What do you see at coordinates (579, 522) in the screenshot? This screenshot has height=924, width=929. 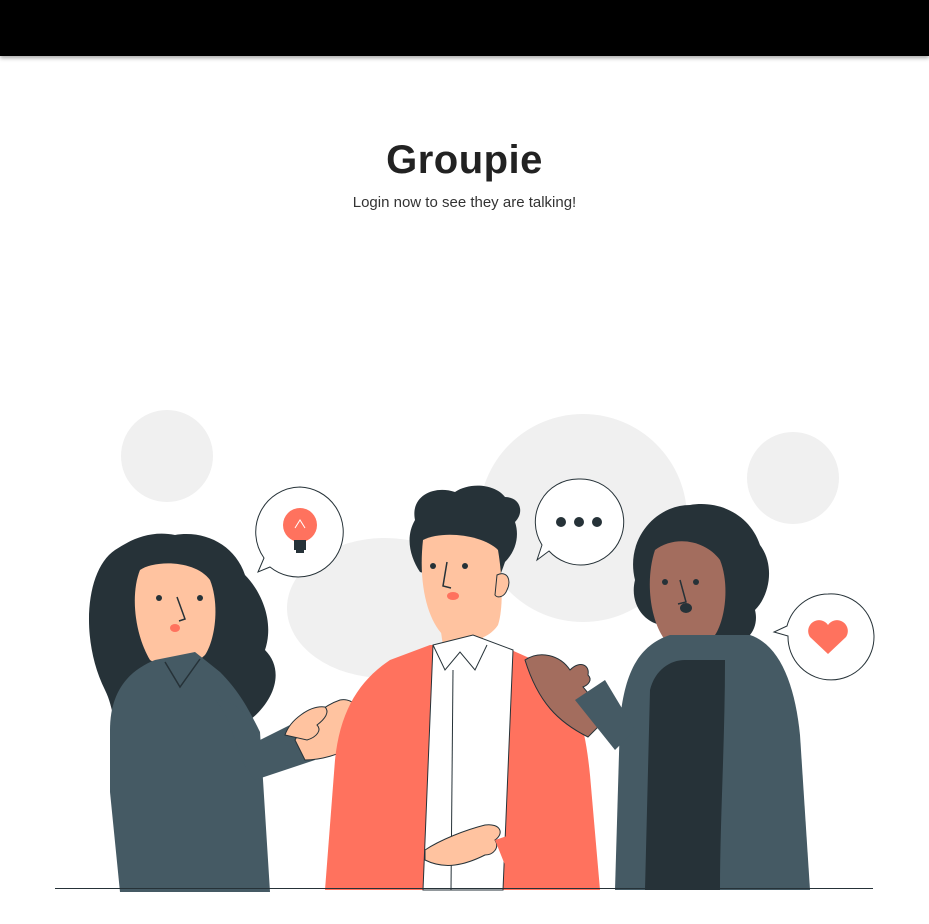 I see `ellipsis-icon` at bounding box center [579, 522].